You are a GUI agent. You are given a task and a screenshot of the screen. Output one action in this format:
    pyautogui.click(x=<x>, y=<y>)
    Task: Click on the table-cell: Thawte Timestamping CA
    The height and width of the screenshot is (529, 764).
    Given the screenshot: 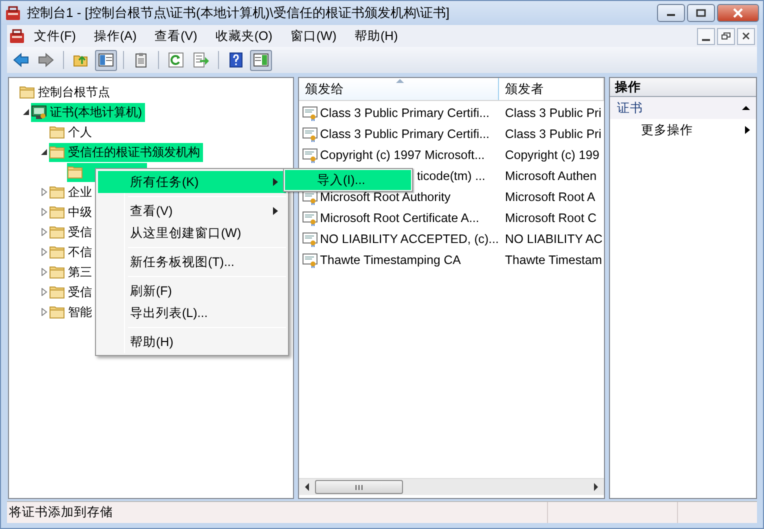 What is the action you would take?
    pyautogui.click(x=390, y=259)
    